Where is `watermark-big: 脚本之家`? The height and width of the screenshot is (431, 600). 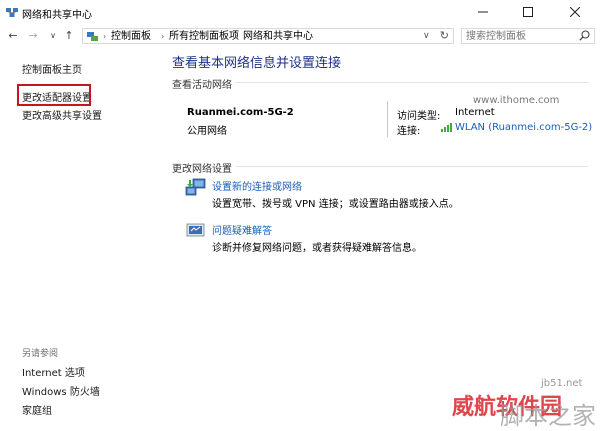 watermark-big: 脚本之家 is located at coordinates (548, 416).